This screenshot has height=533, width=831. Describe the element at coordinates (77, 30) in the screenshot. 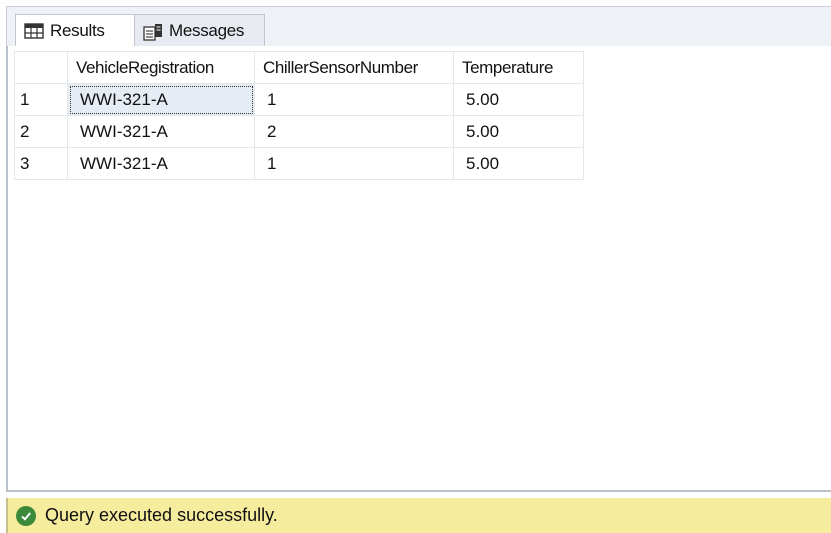

I see `tab-results-label: Results` at that location.